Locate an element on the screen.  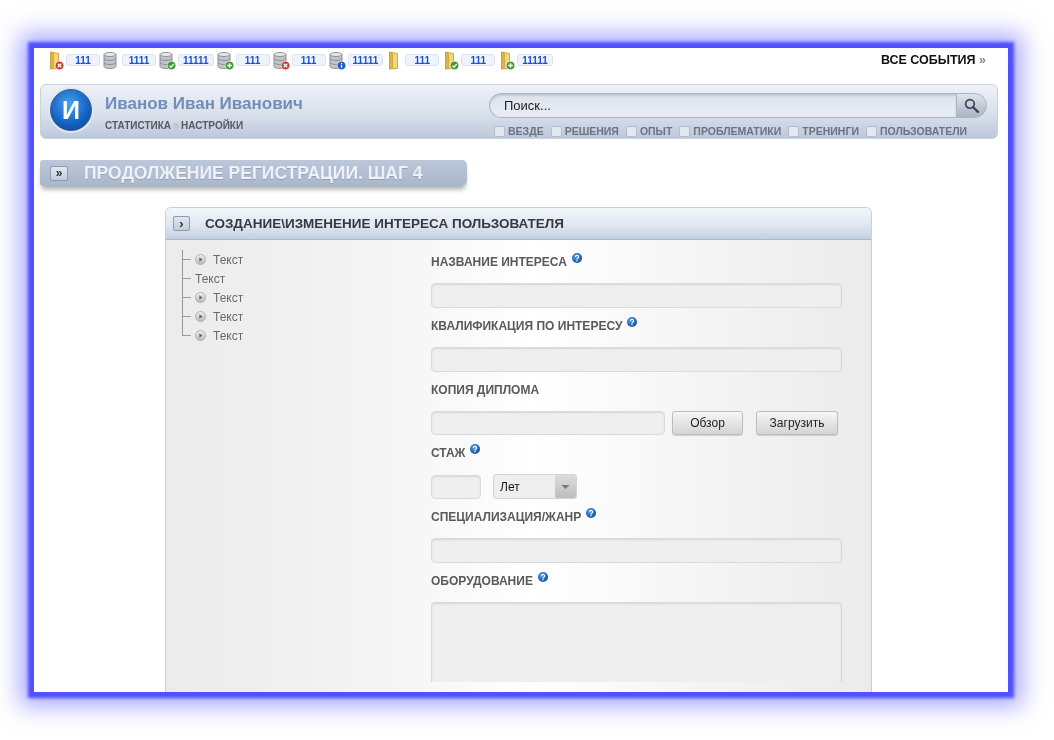
search-icon is located at coordinates (971, 106).